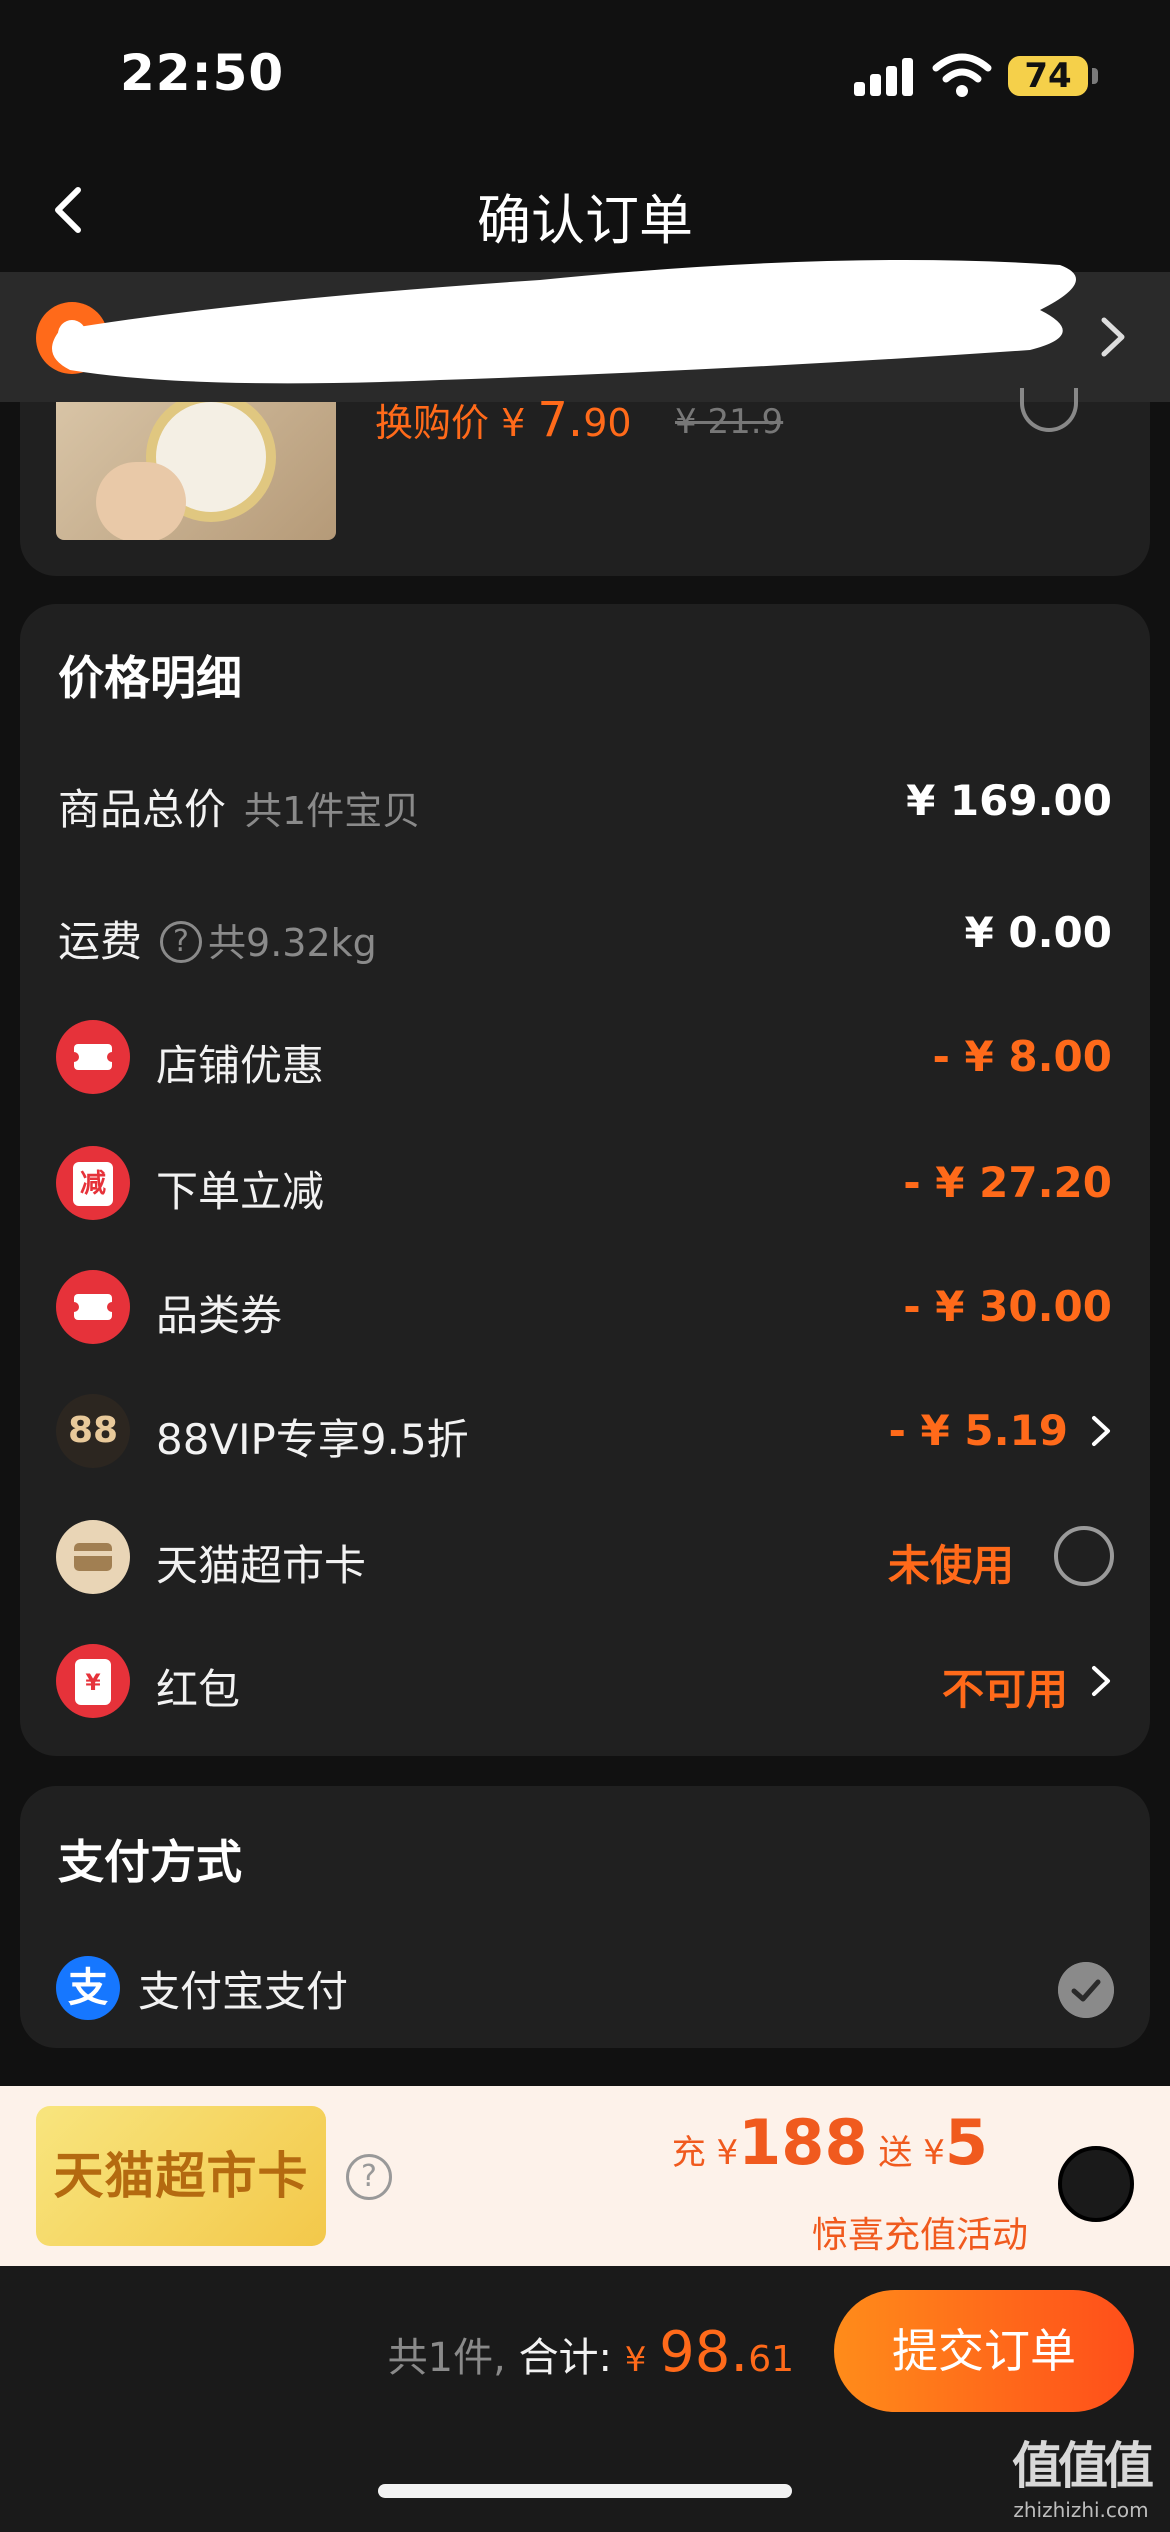 The width and height of the screenshot is (1170, 2532). Describe the element at coordinates (1007, 1182) in the screenshot. I see `row-value: - ¥ 27.20` at that location.